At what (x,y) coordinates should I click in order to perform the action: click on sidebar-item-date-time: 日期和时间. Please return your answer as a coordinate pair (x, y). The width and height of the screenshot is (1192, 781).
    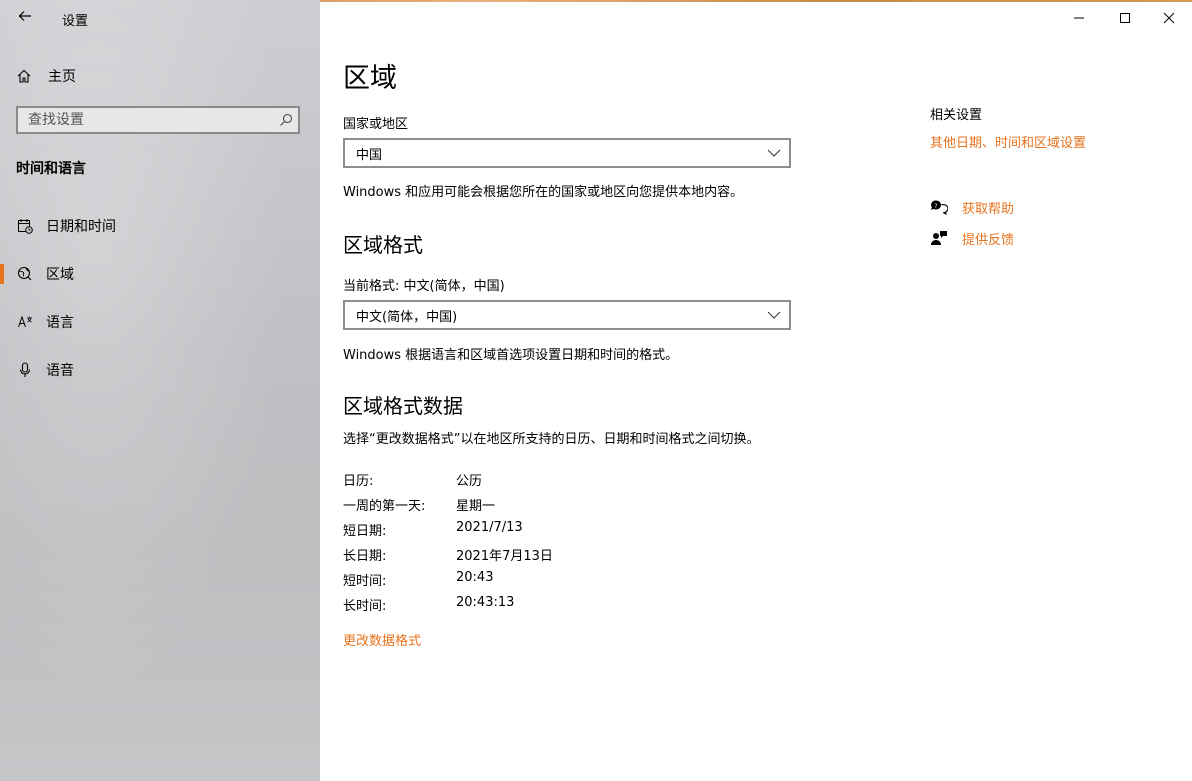
    Looking at the image, I should click on (160, 226).